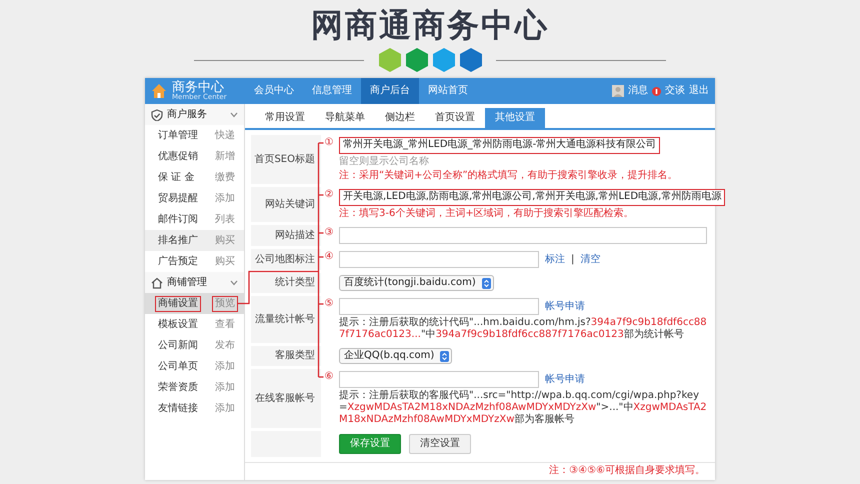 This screenshot has width=860, height=484. Describe the element at coordinates (370, 444) in the screenshot. I see `save-button: 保存设置` at that location.